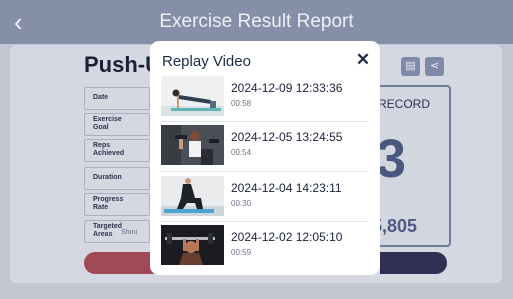 This screenshot has width=513, height=299. I want to click on info-label: Reps Achieved, so click(109, 149).